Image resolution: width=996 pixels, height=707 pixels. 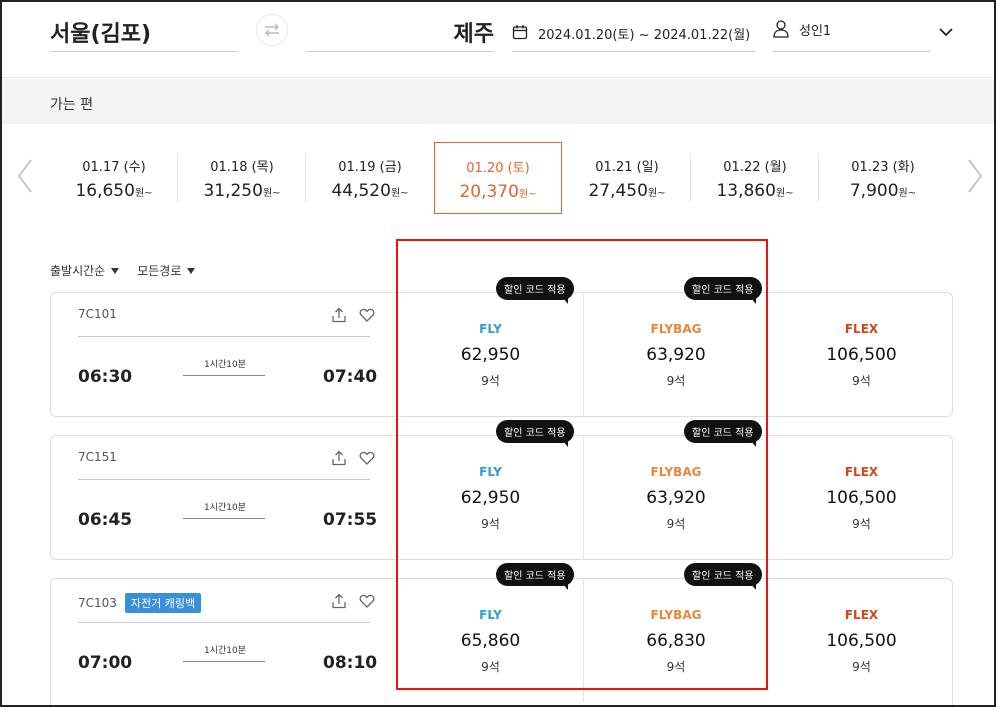 I want to click on departure-time: 06:45, so click(x=105, y=520).